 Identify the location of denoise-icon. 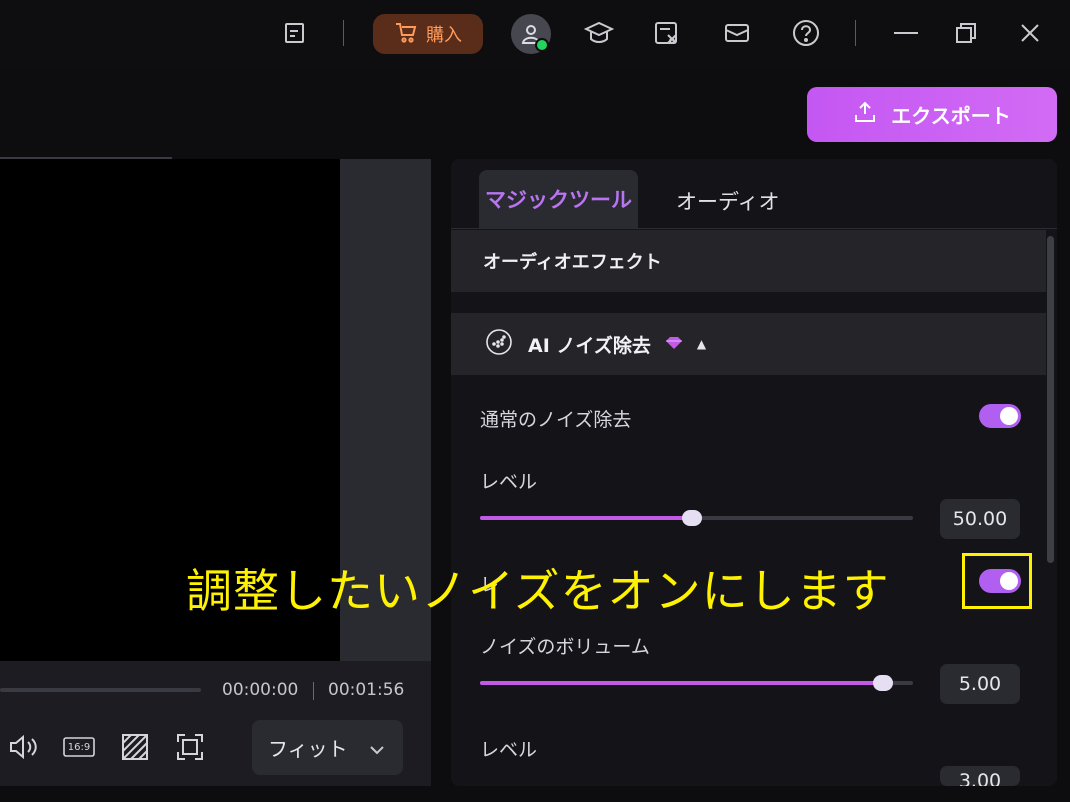
(499, 344).